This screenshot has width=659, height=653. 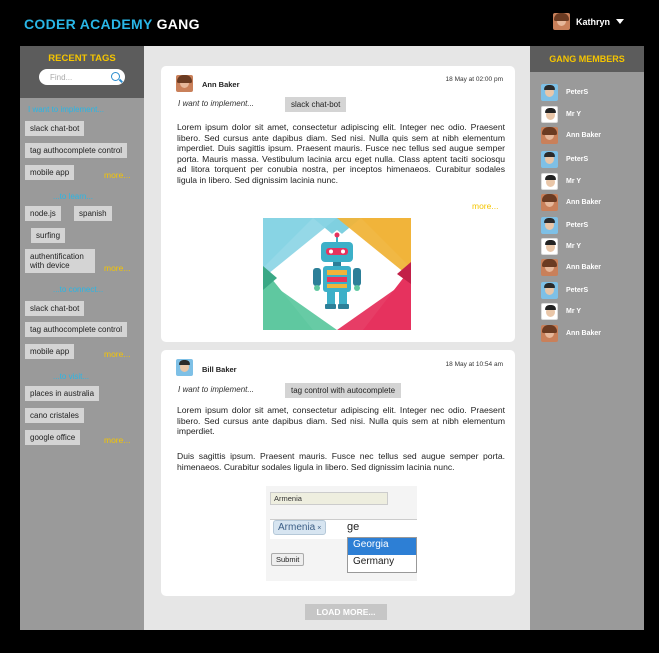 What do you see at coordinates (43, 213) in the screenshot?
I see `tag-chip: node.js` at bounding box center [43, 213].